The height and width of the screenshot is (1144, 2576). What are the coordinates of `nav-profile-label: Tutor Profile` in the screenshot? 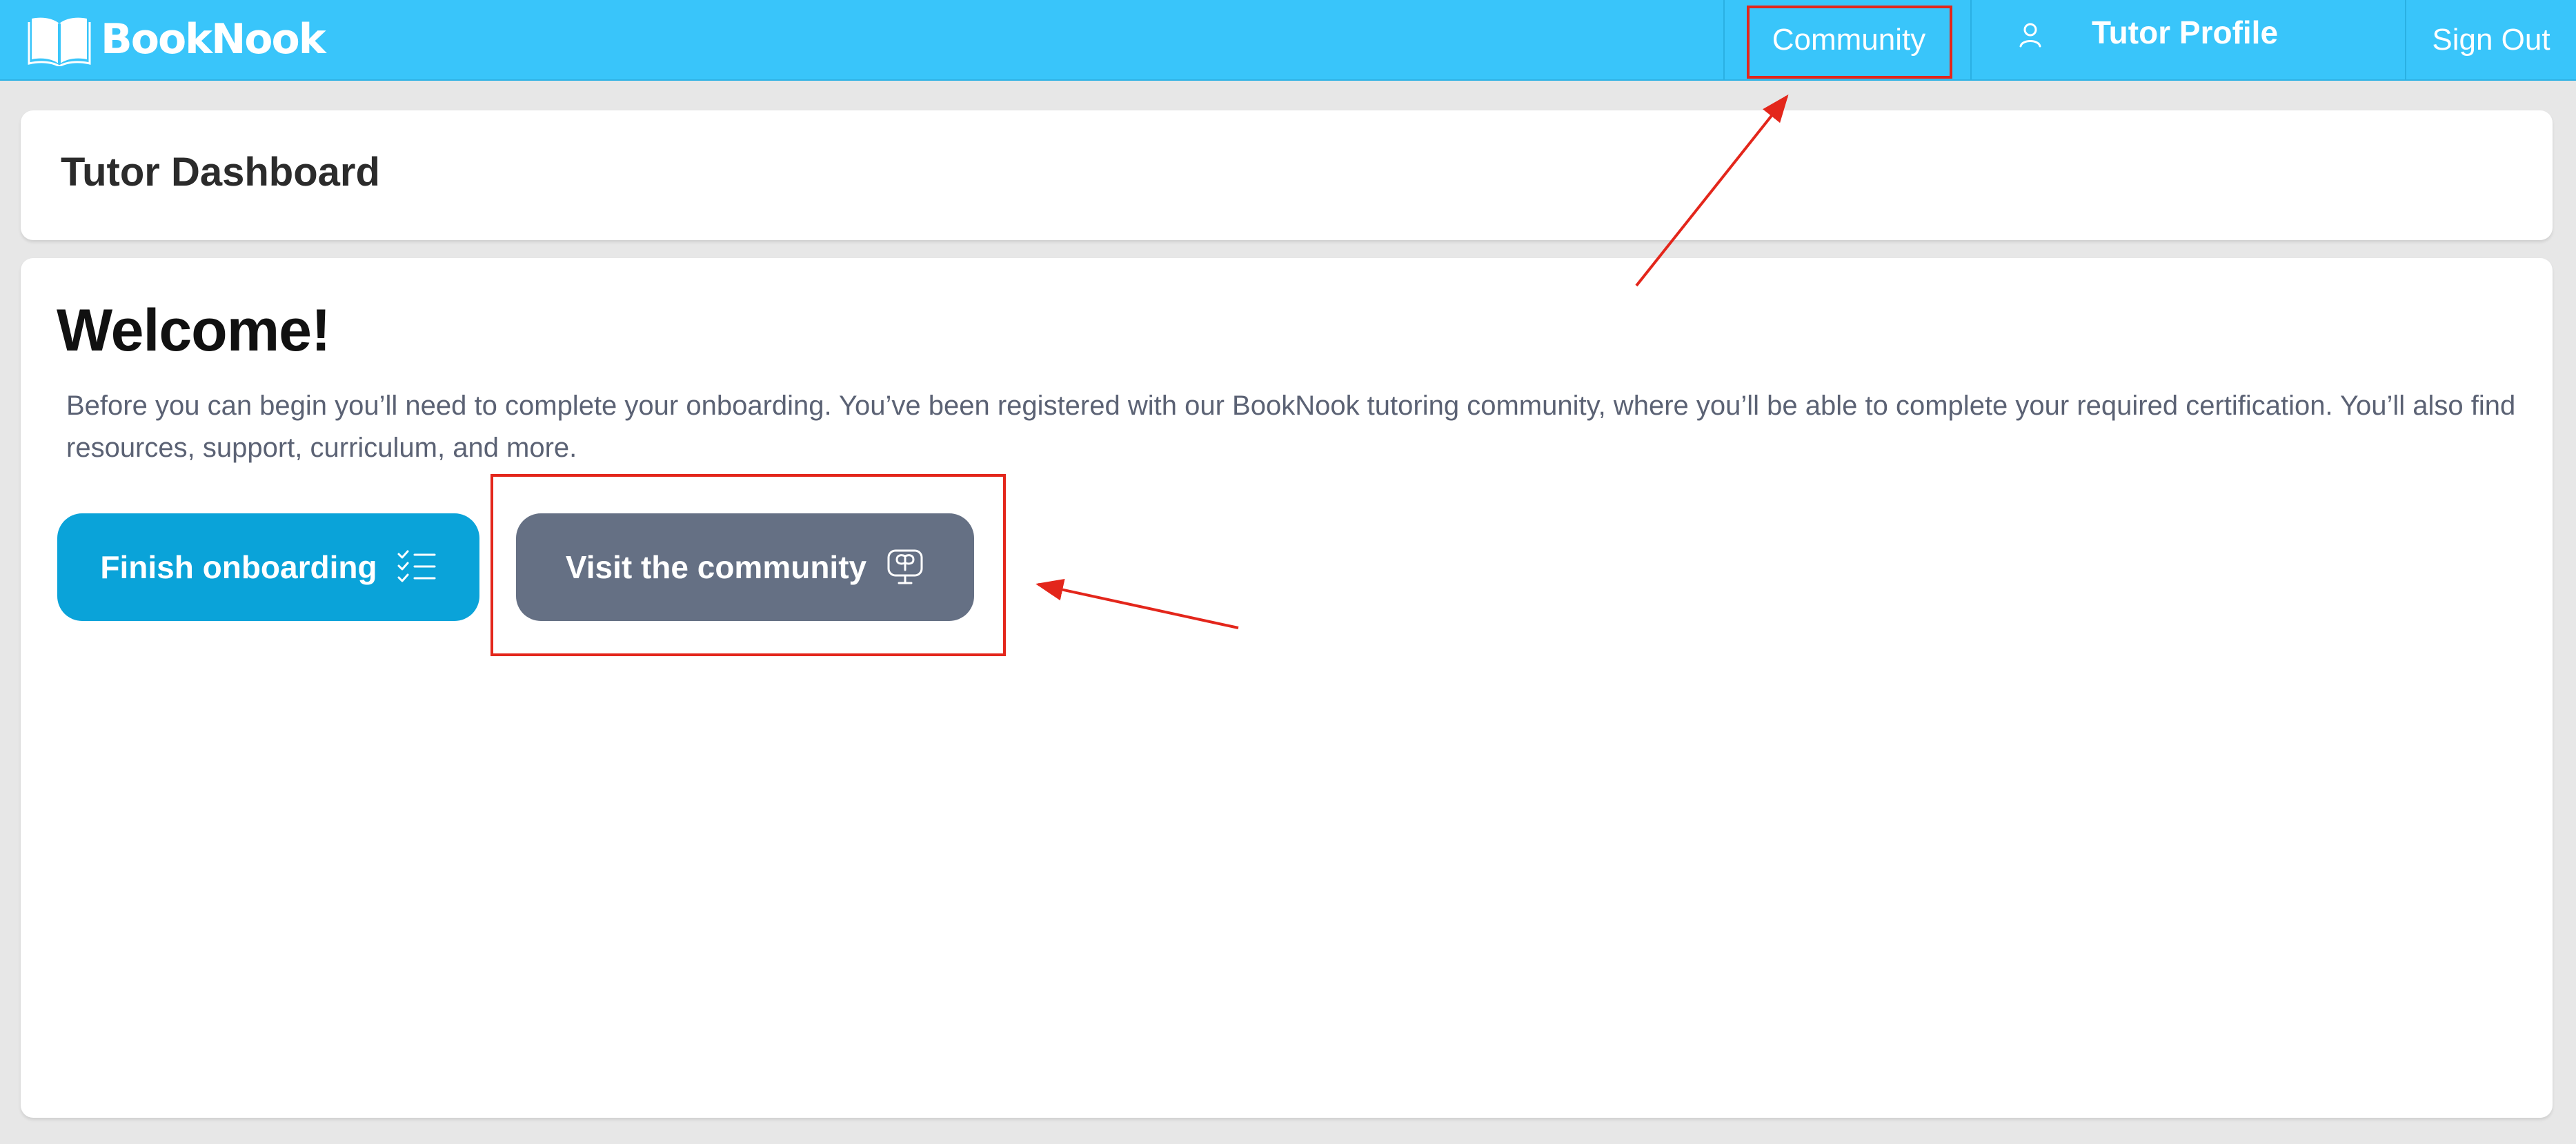 It's located at (2185, 32).